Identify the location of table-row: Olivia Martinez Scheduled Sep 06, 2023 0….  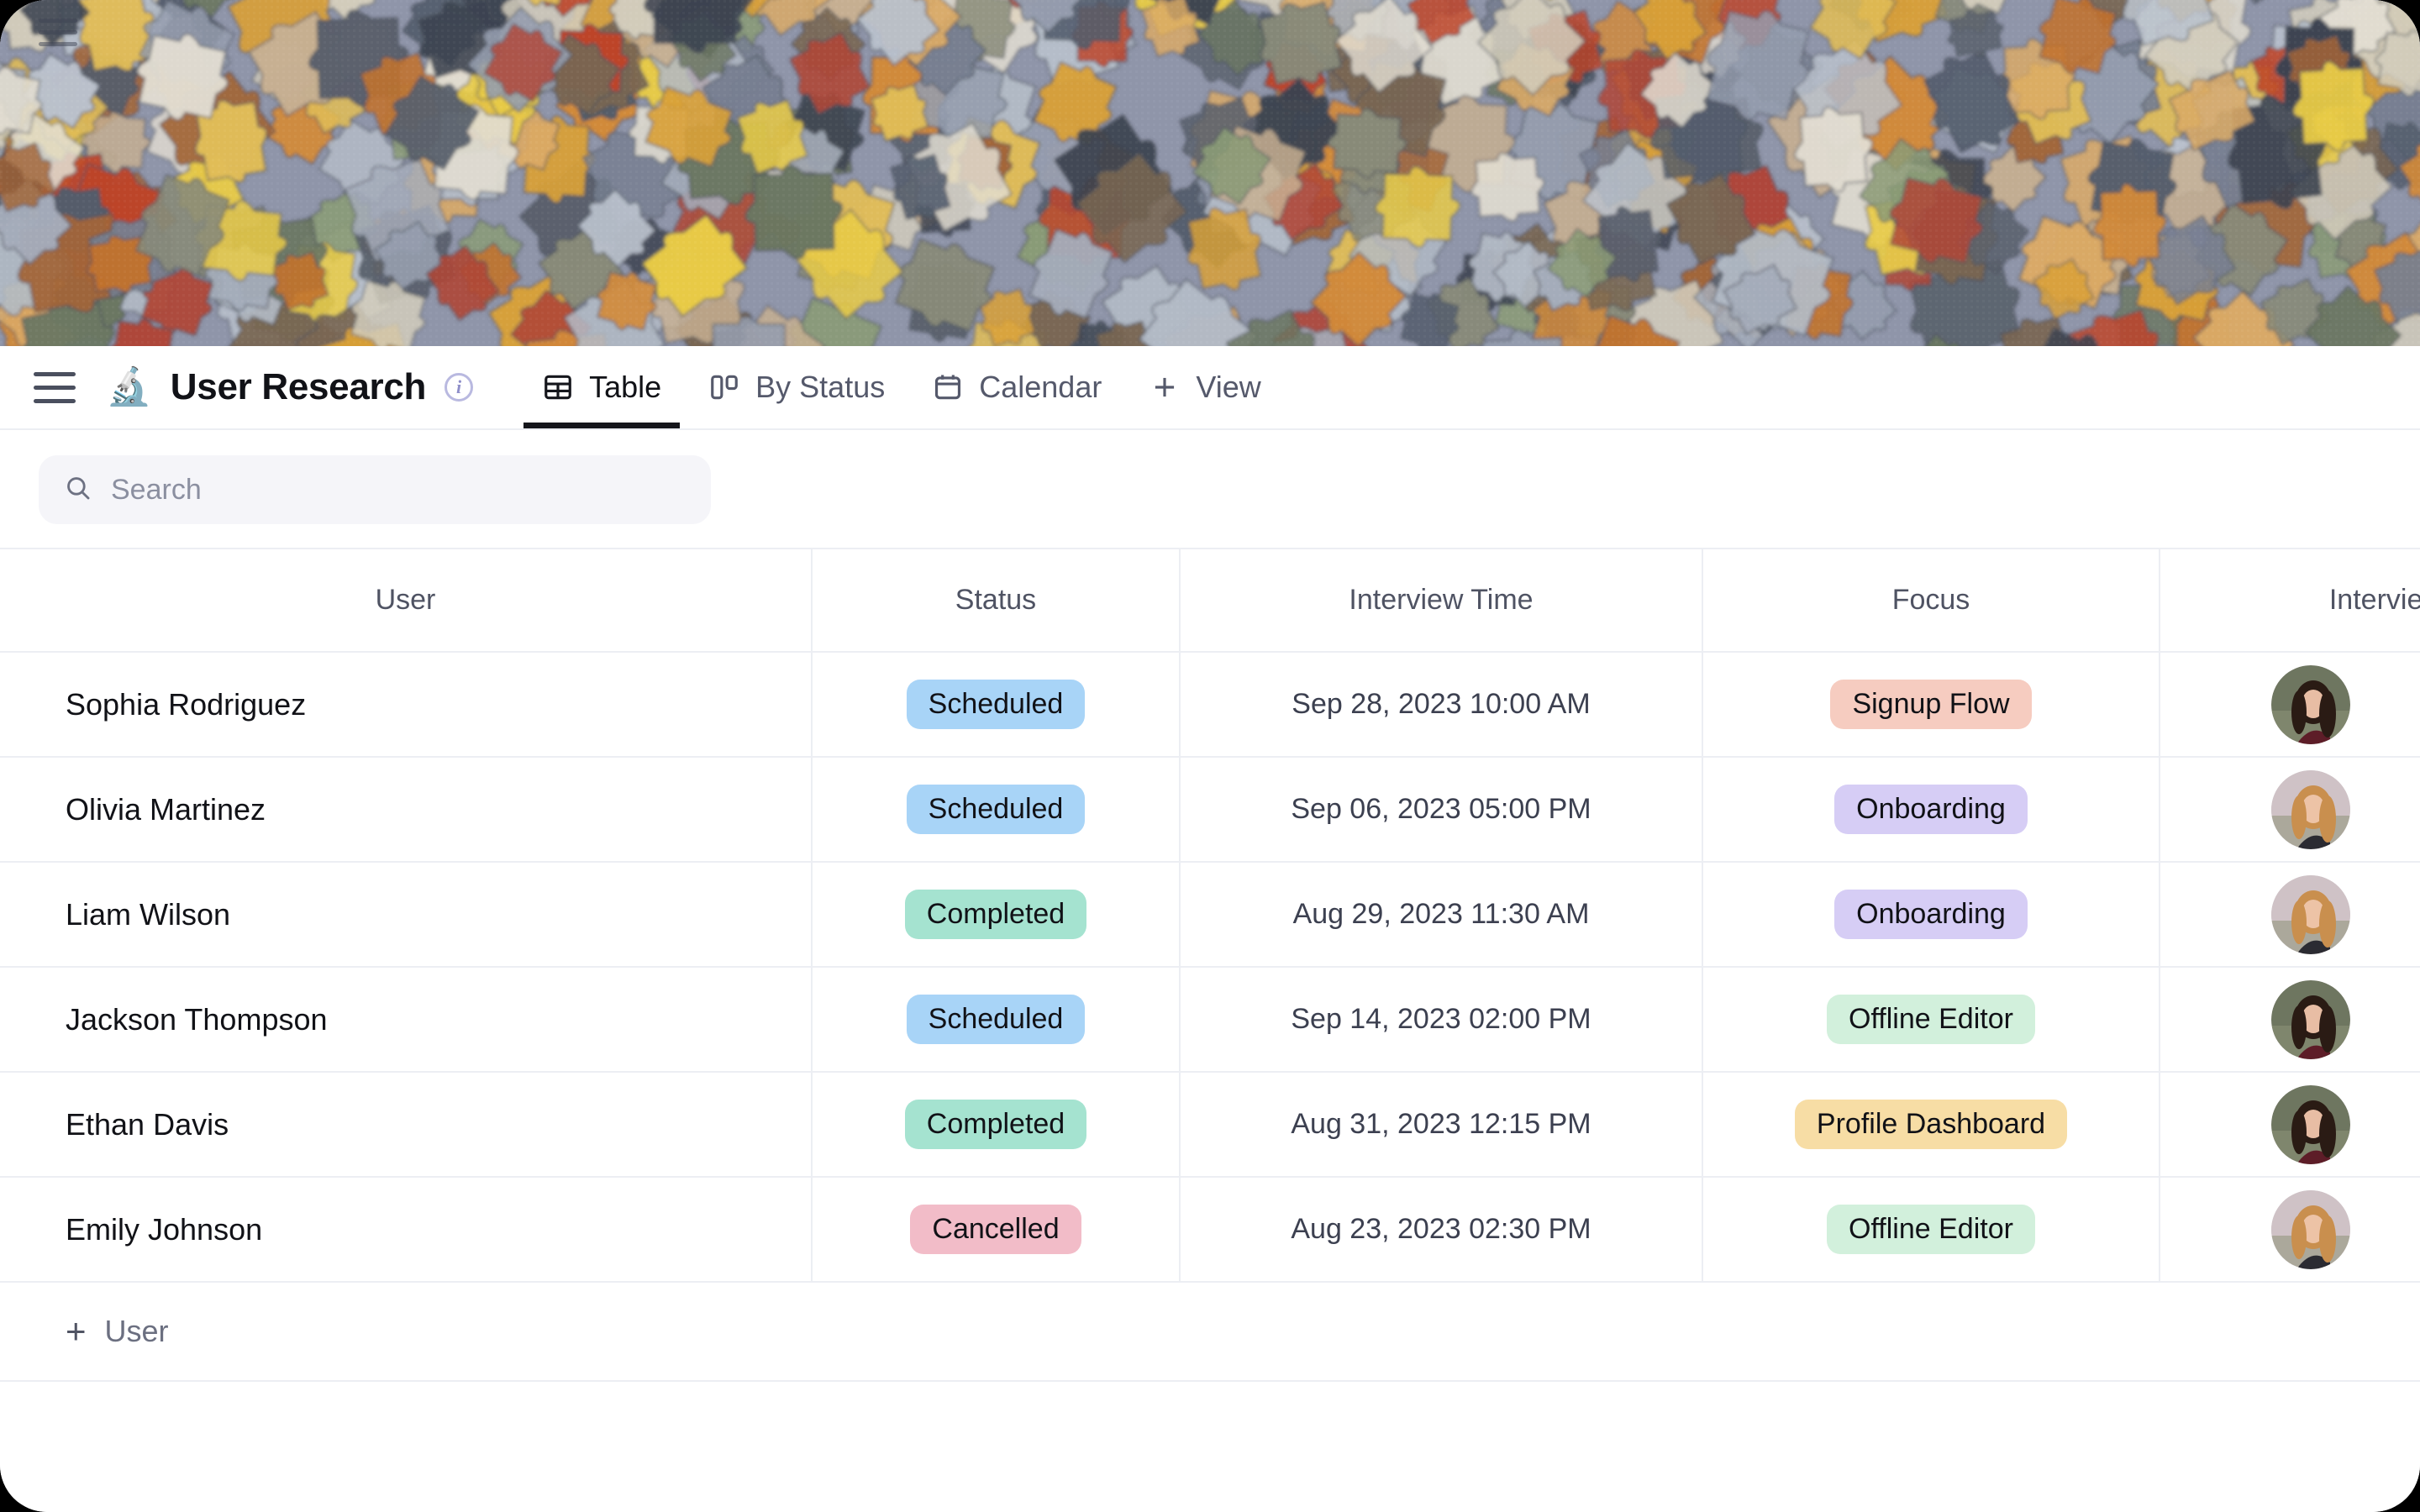
(1210, 810).